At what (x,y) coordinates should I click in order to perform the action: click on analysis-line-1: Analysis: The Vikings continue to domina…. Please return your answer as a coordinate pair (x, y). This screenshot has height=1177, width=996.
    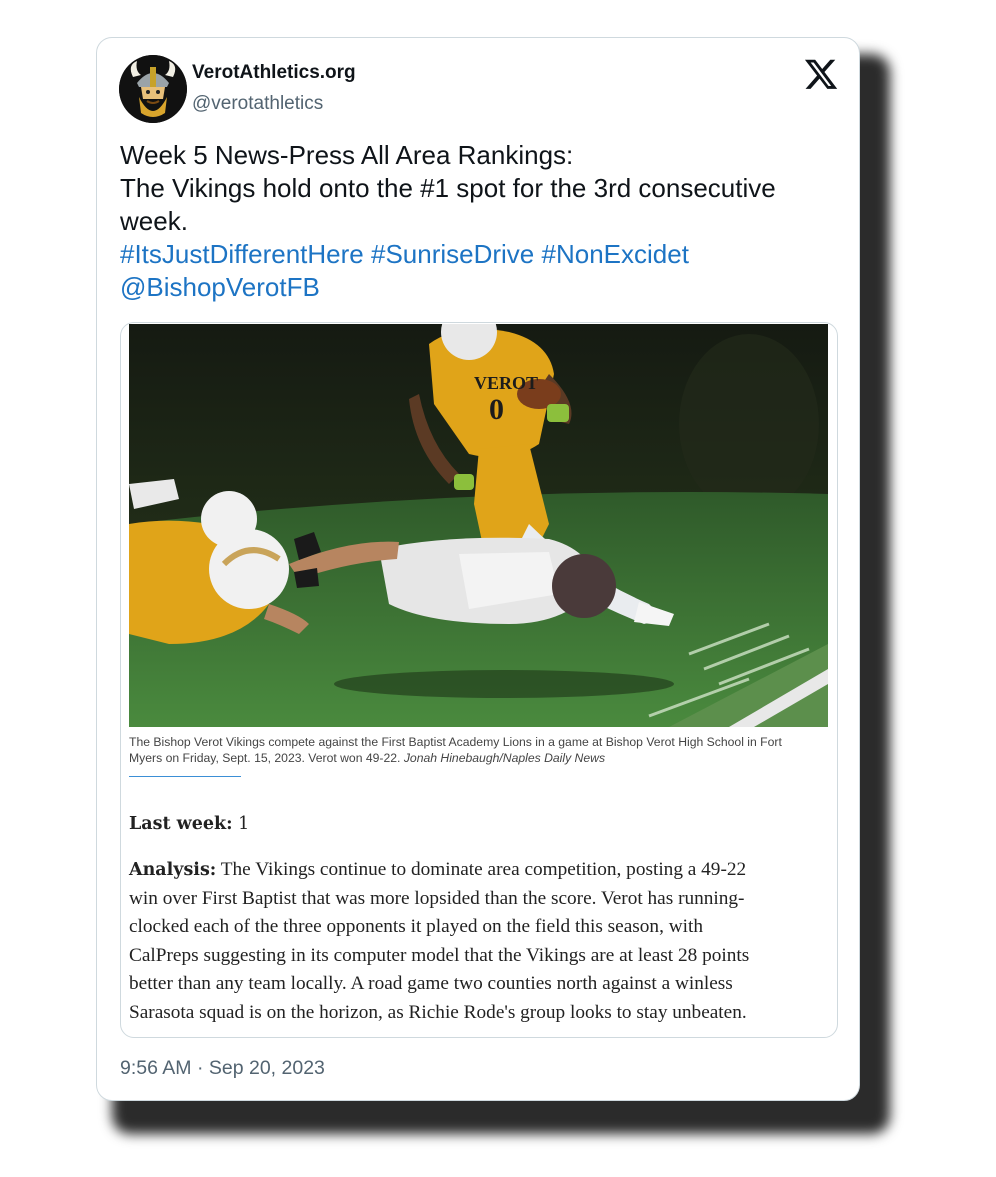
    Looking at the image, I should click on (479, 870).